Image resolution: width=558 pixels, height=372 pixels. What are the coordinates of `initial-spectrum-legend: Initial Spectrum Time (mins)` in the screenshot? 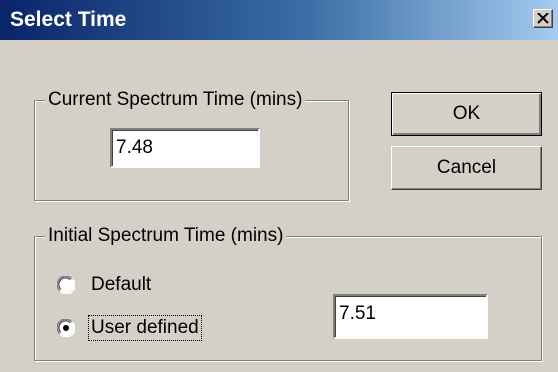 It's located at (166, 236).